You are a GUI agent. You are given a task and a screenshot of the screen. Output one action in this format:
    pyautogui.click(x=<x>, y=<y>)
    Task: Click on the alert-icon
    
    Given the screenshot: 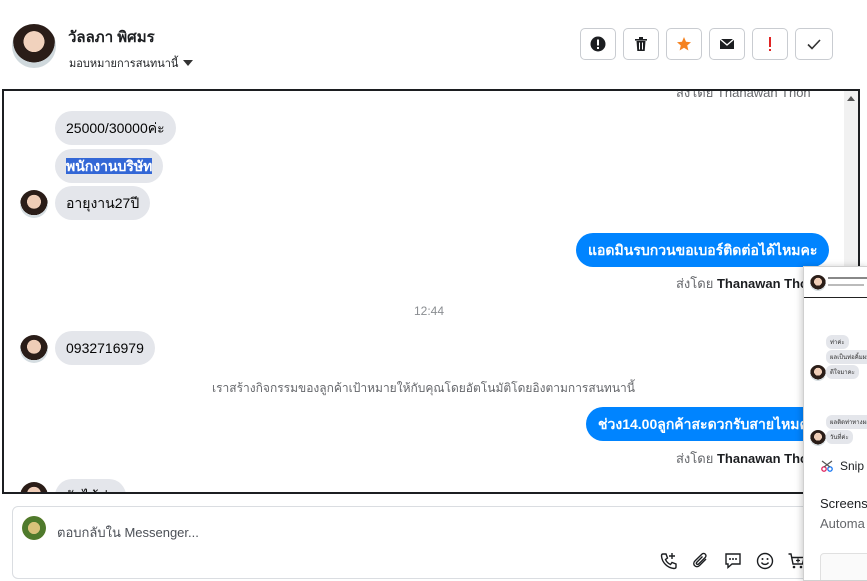 What is the action you would take?
    pyautogui.click(x=598, y=44)
    